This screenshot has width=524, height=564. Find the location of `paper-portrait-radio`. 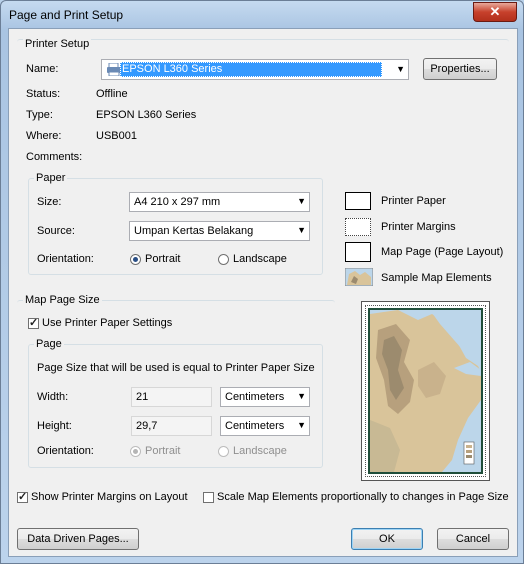

paper-portrait-radio is located at coordinates (135, 259).